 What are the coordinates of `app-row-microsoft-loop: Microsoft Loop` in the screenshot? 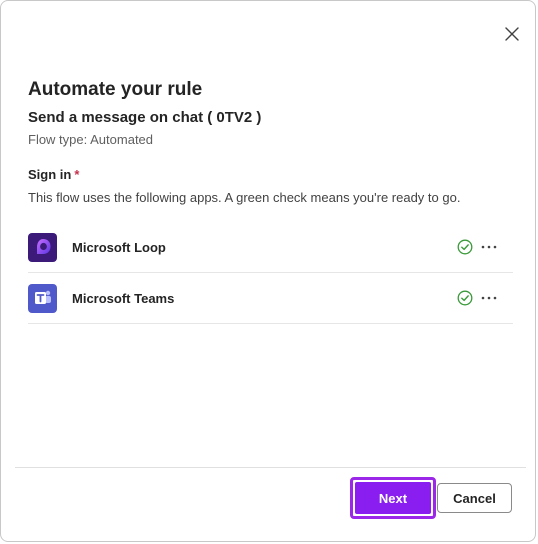 It's located at (270, 247).